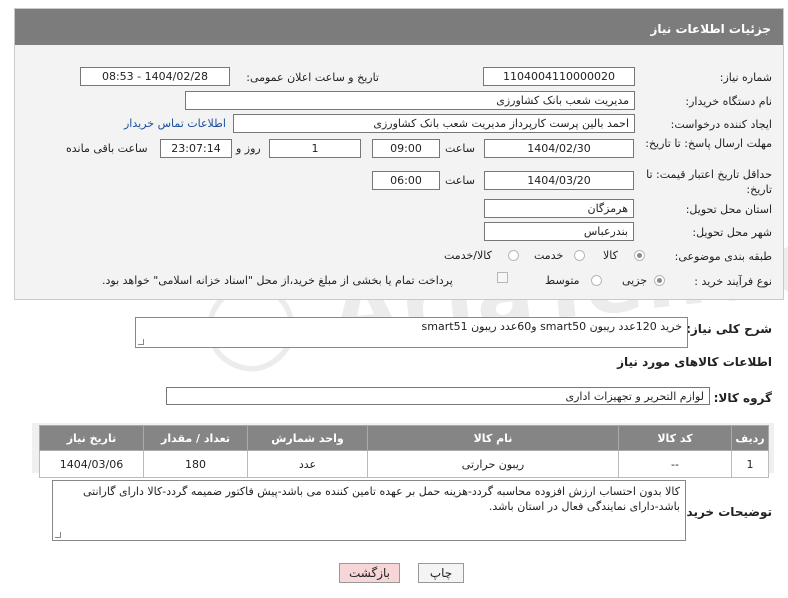 The height and width of the screenshot is (598, 788). I want to click on process-medium-radio, so click(596, 280).